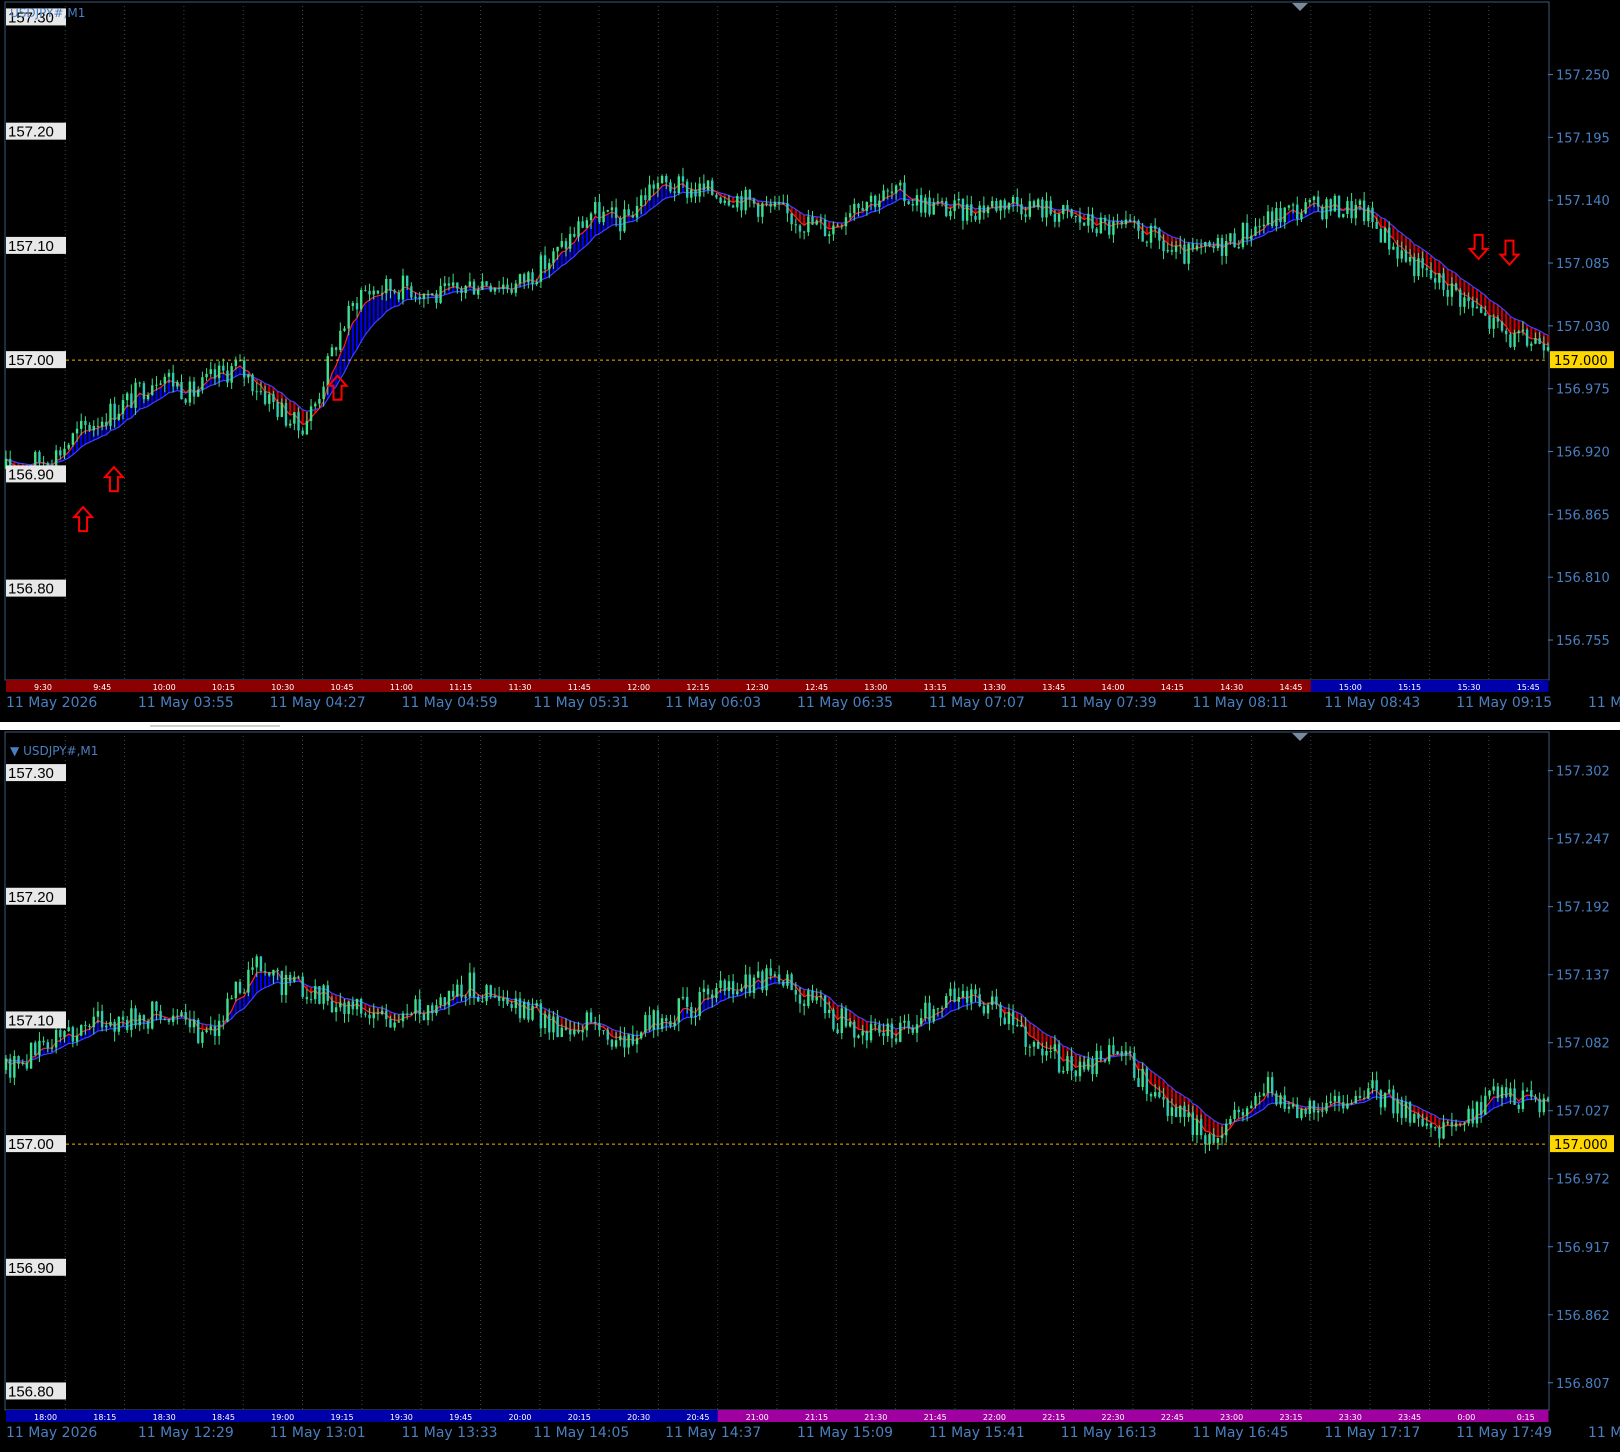  I want to click on session-bar-label: 11:15, so click(460, 687).